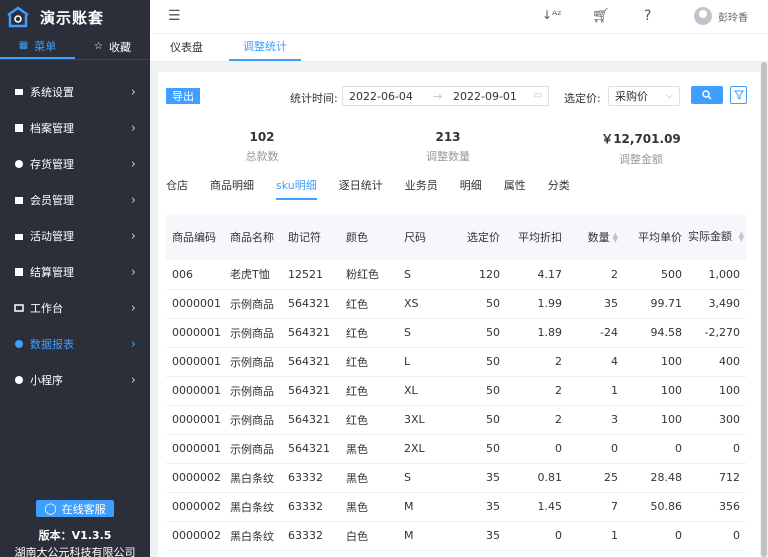 The image size is (768, 557). What do you see at coordinates (52, 128) in the screenshot?
I see `sidebar-item-label: 档案管理` at bounding box center [52, 128].